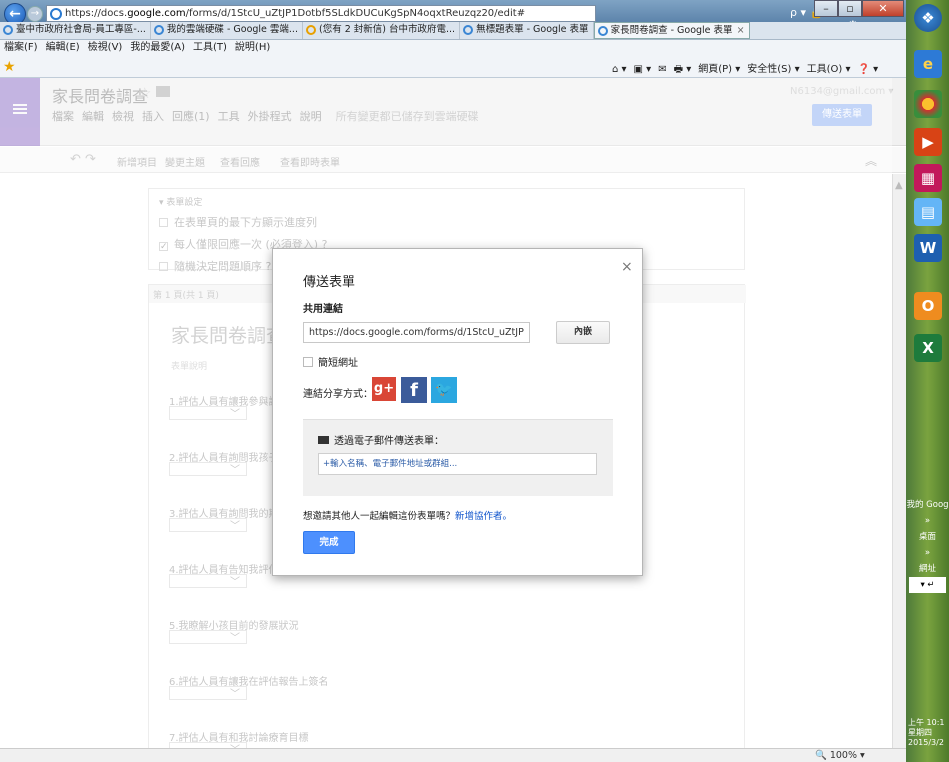 Image resolution: width=949 pixels, height=762 pixels. What do you see at coordinates (323, 309) in the screenshot?
I see `share-link-label: 共用連結` at bounding box center [323, 309].